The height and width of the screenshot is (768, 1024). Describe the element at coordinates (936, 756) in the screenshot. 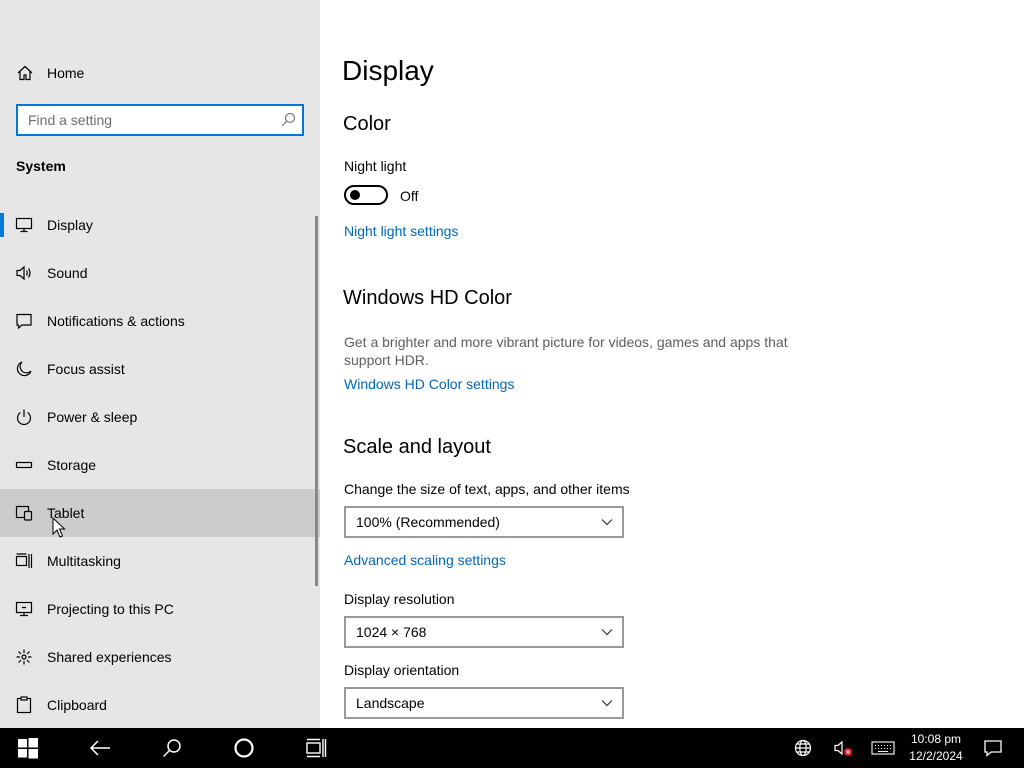

I see `clock-date: 12/2/2024` at that location.